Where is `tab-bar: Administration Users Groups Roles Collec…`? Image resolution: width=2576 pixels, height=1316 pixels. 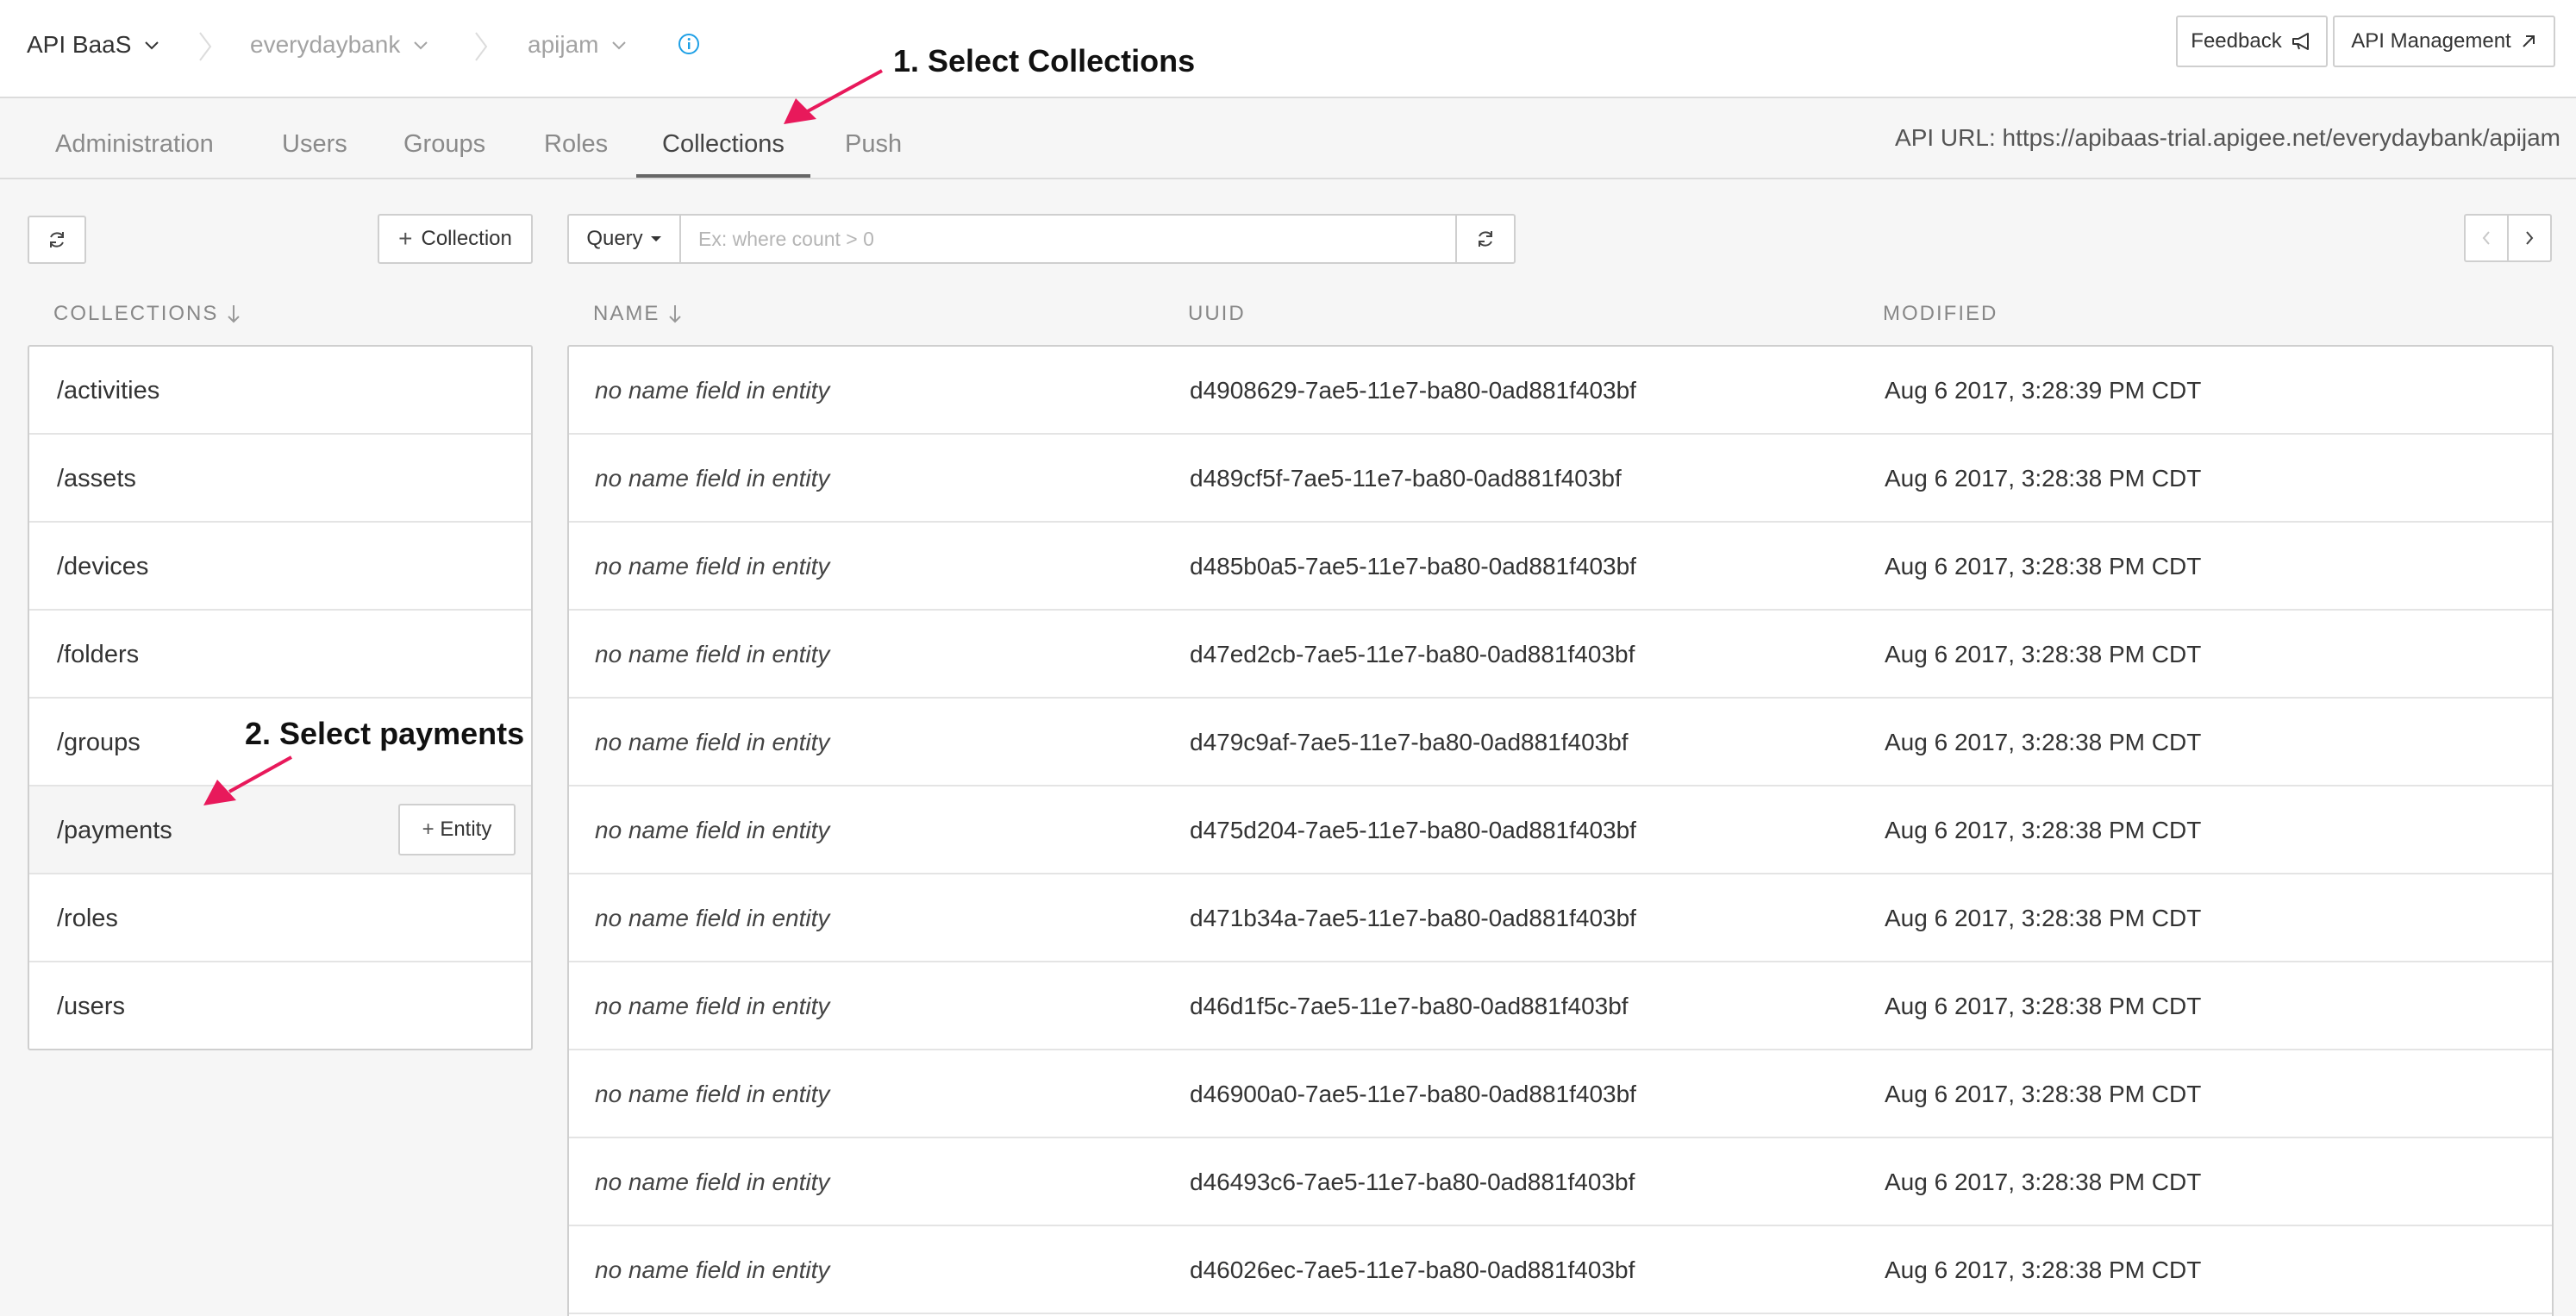 tab-bar: Administration Users Groups Roles Collec… is located at coordinates (1288, 138).